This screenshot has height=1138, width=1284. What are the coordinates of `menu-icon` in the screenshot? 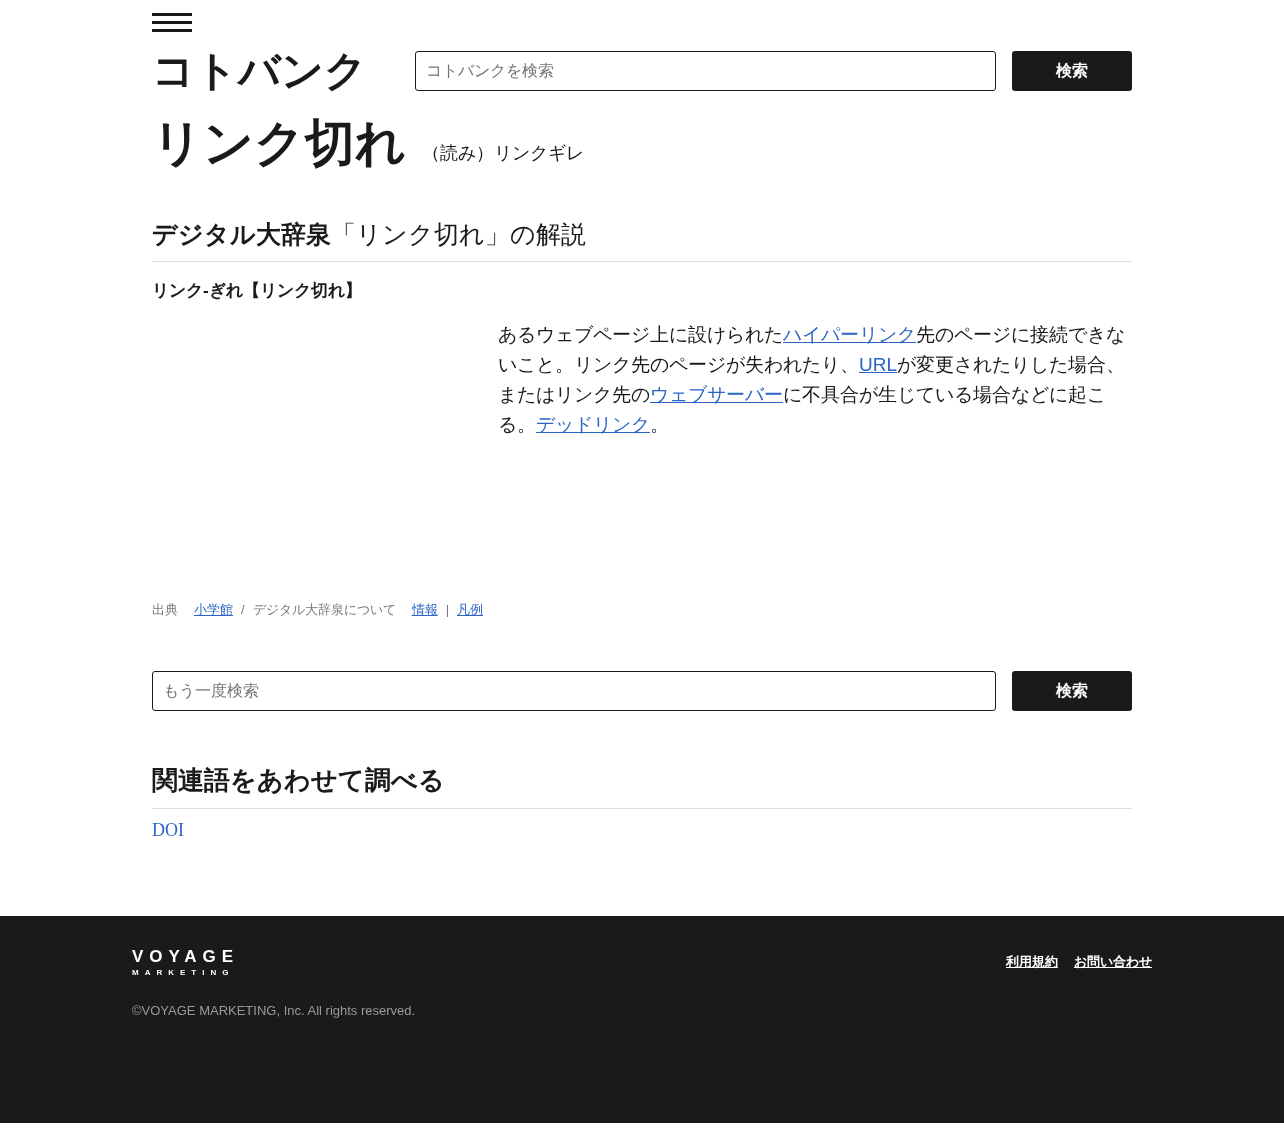 It's located at (172, 22).